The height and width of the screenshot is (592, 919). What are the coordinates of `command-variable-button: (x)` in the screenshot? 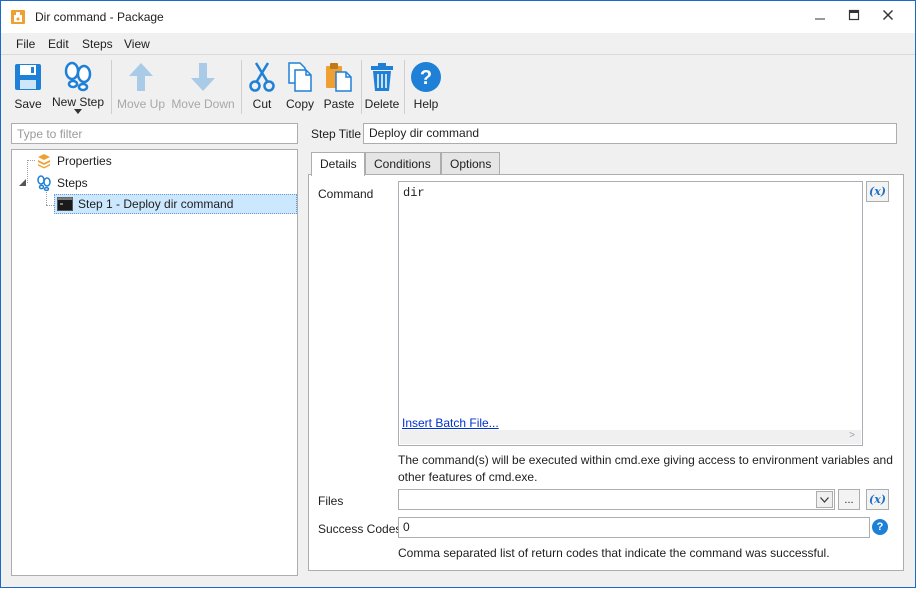 It's located at (877, 191).